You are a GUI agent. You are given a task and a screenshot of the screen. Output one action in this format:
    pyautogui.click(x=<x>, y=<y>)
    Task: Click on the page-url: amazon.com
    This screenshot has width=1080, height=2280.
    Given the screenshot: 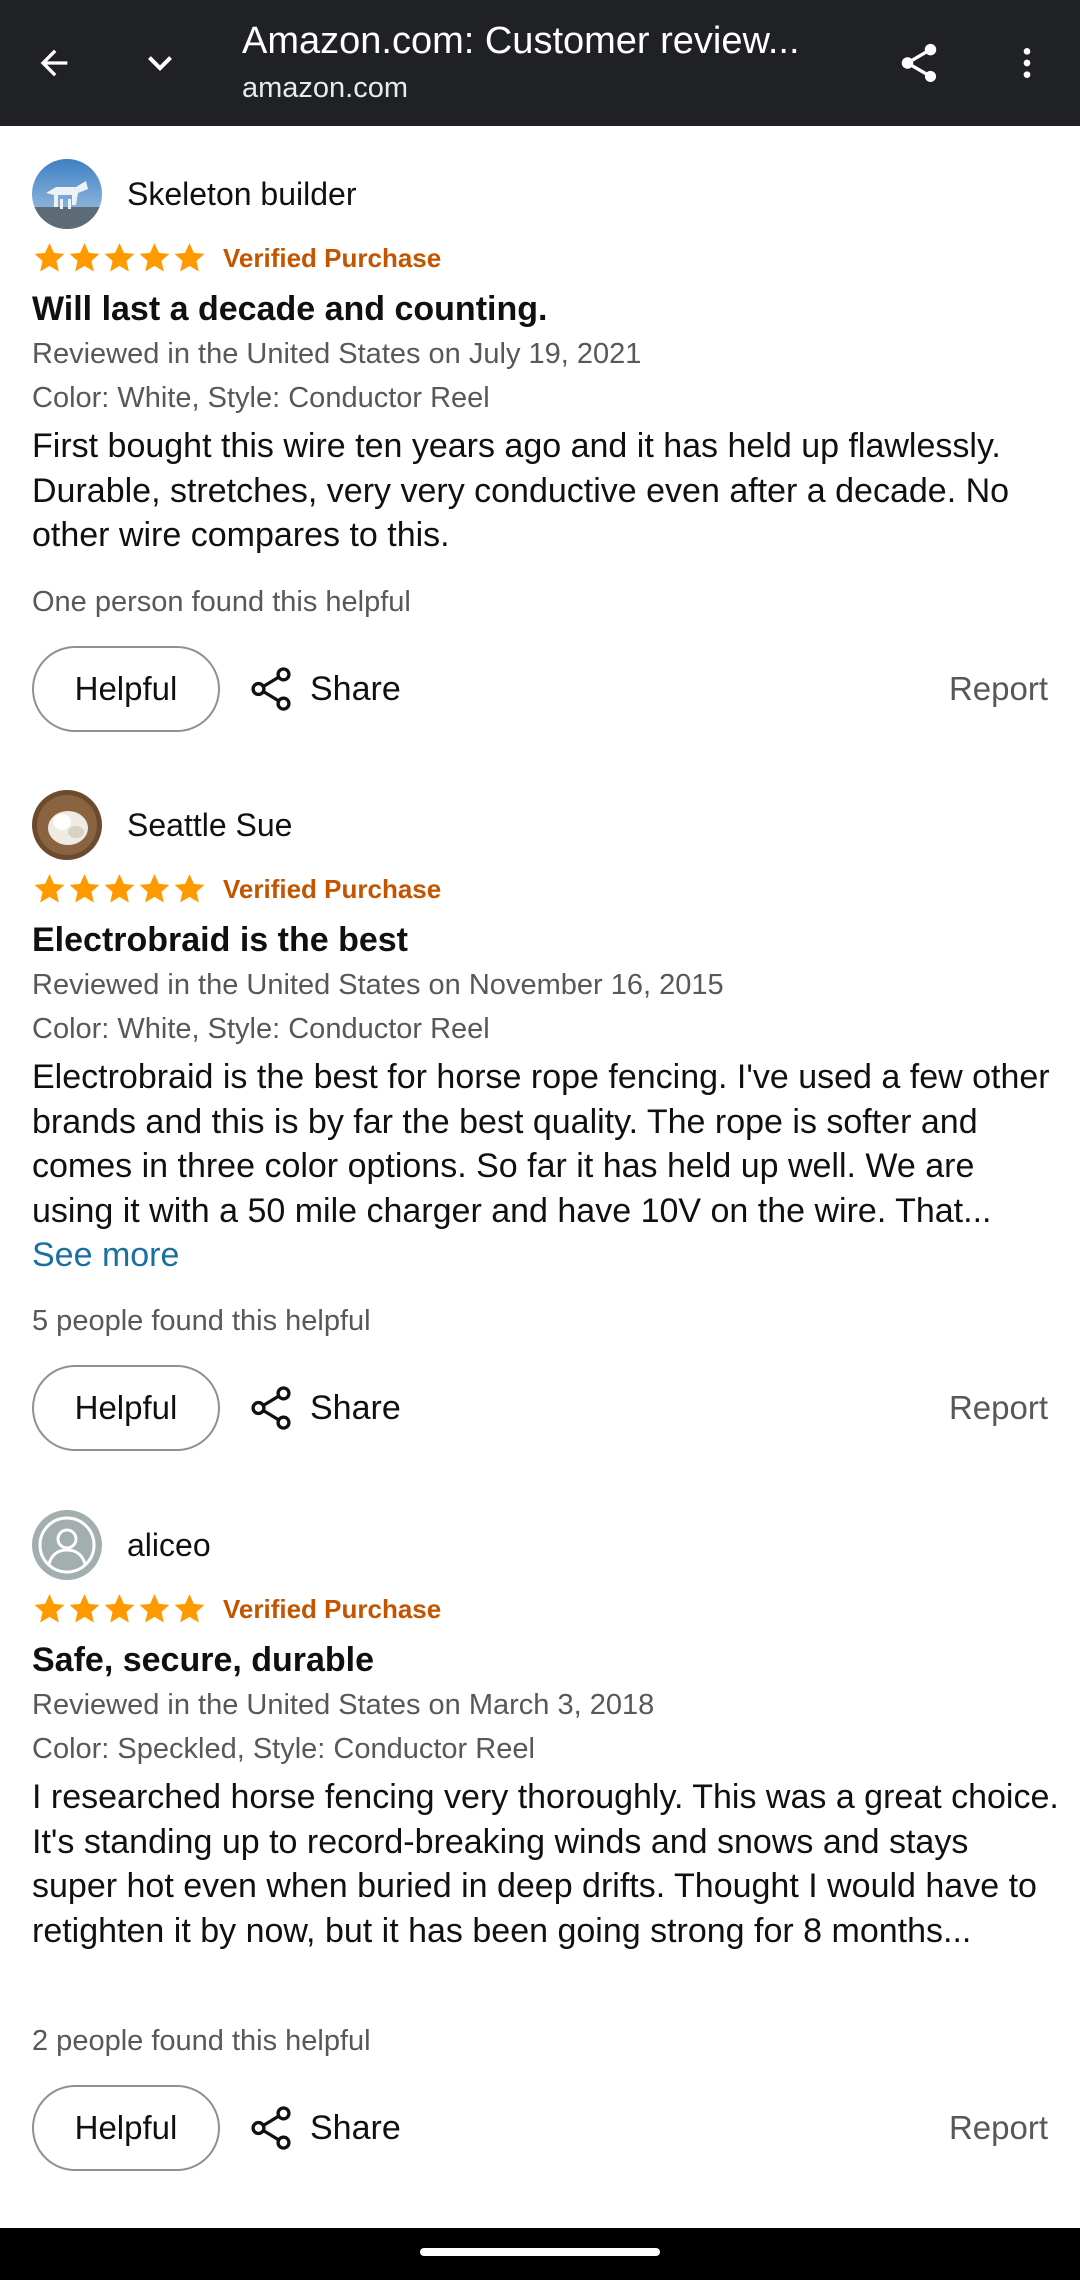 What is the action you would take?
    pyautogui.click(x=325, y=88)
    